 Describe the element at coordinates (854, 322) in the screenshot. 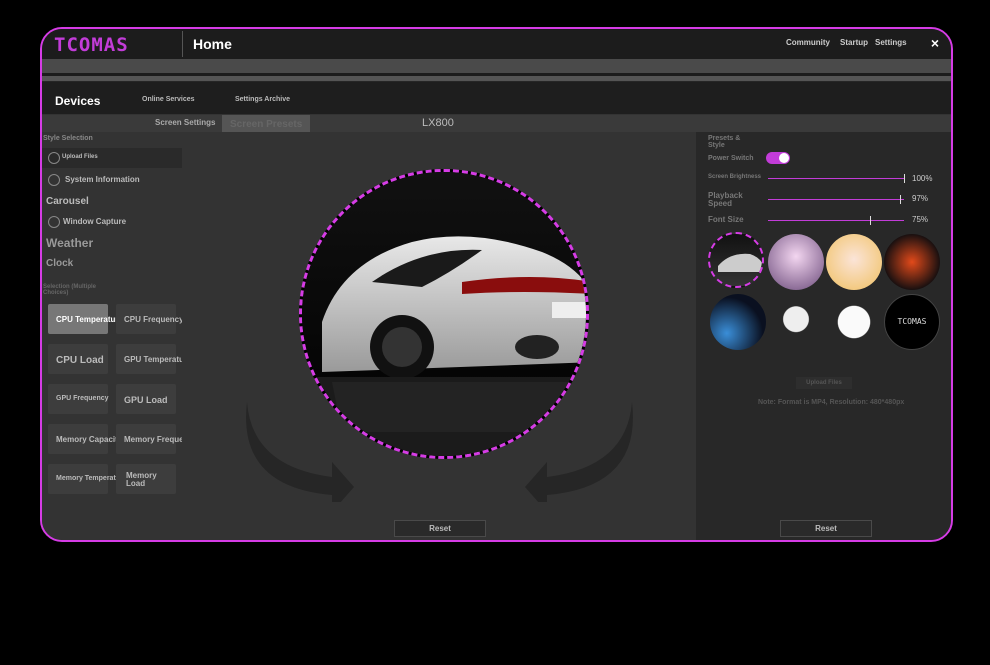

I see `preset-robot` at that location.